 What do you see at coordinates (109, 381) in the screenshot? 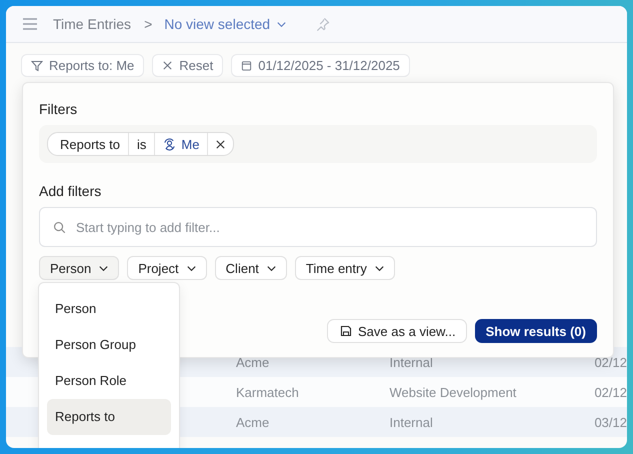
I see `menu-item: Person Role` at bounding box center [109, 381].